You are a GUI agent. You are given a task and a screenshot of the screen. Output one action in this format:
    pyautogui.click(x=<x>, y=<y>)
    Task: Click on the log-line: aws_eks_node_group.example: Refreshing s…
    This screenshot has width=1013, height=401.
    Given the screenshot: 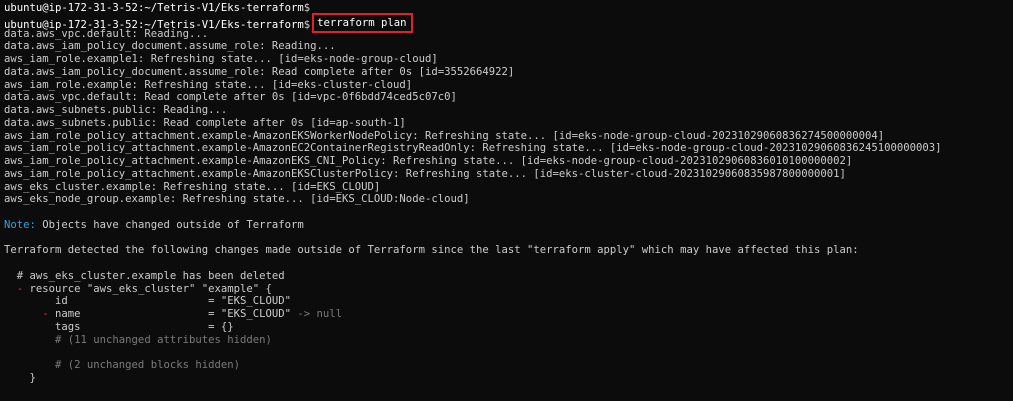 What is the action you would take?
    pyautogui.click(x=237, y=199)
    